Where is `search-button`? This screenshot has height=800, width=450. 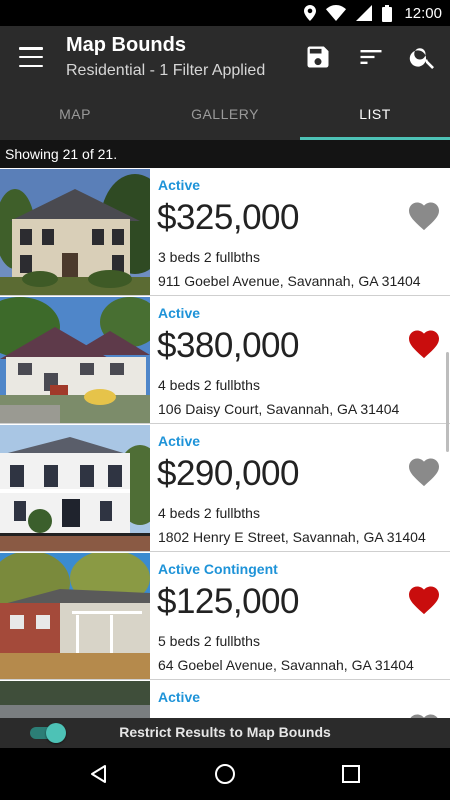 search-button is located at coordinates (423, 57).